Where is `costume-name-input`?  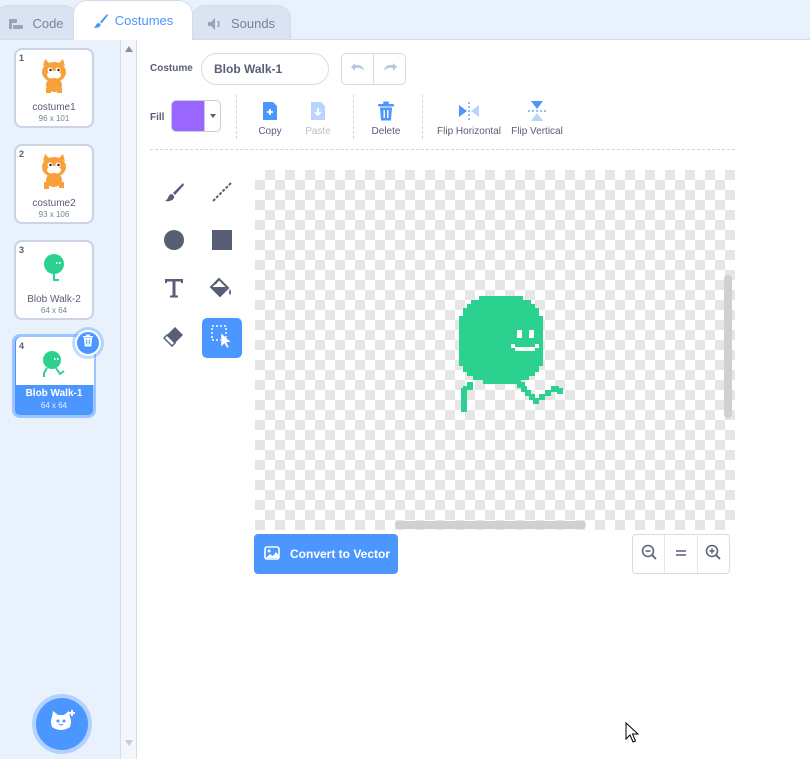 costume-name-input is located at coordinates (265, 69).